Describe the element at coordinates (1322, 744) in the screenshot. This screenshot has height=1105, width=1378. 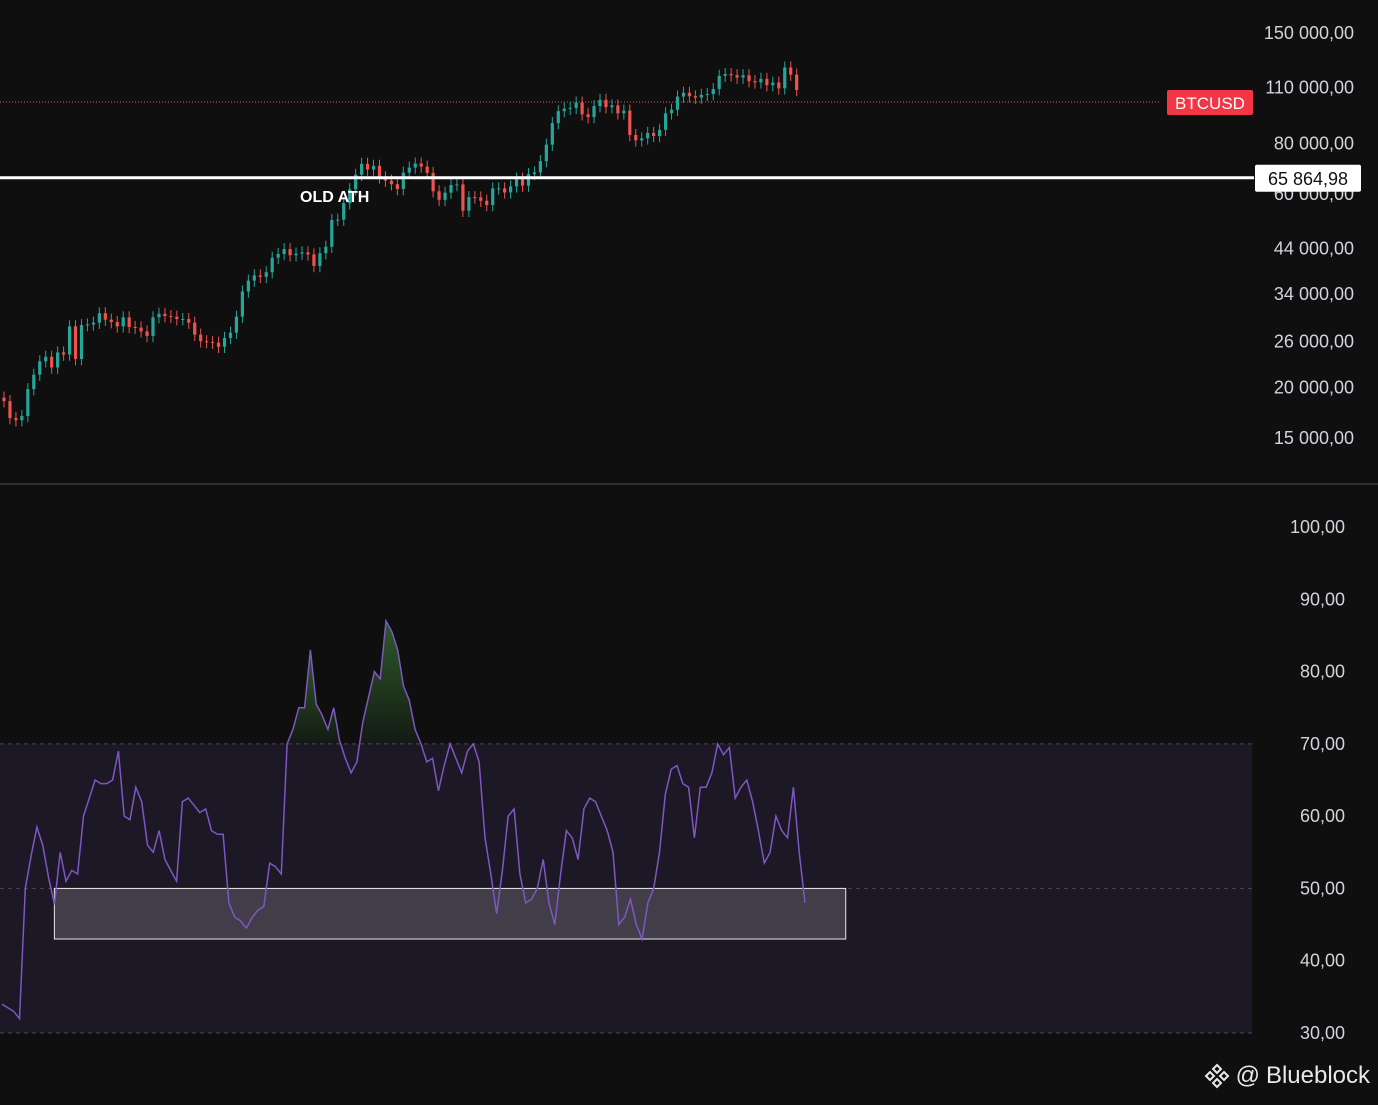
I see `rsi-tick-label: 70,00` at that location.